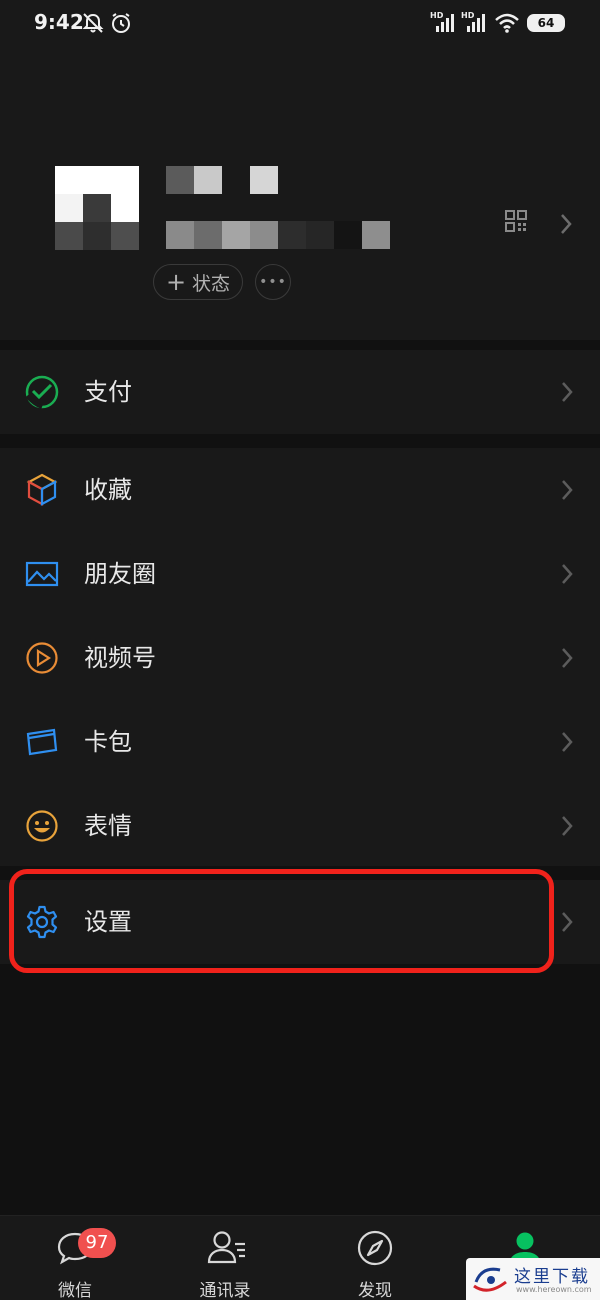 This screenshot has height=1300, width=600. I want to click on status-time: 9:42, so click(59, 22).